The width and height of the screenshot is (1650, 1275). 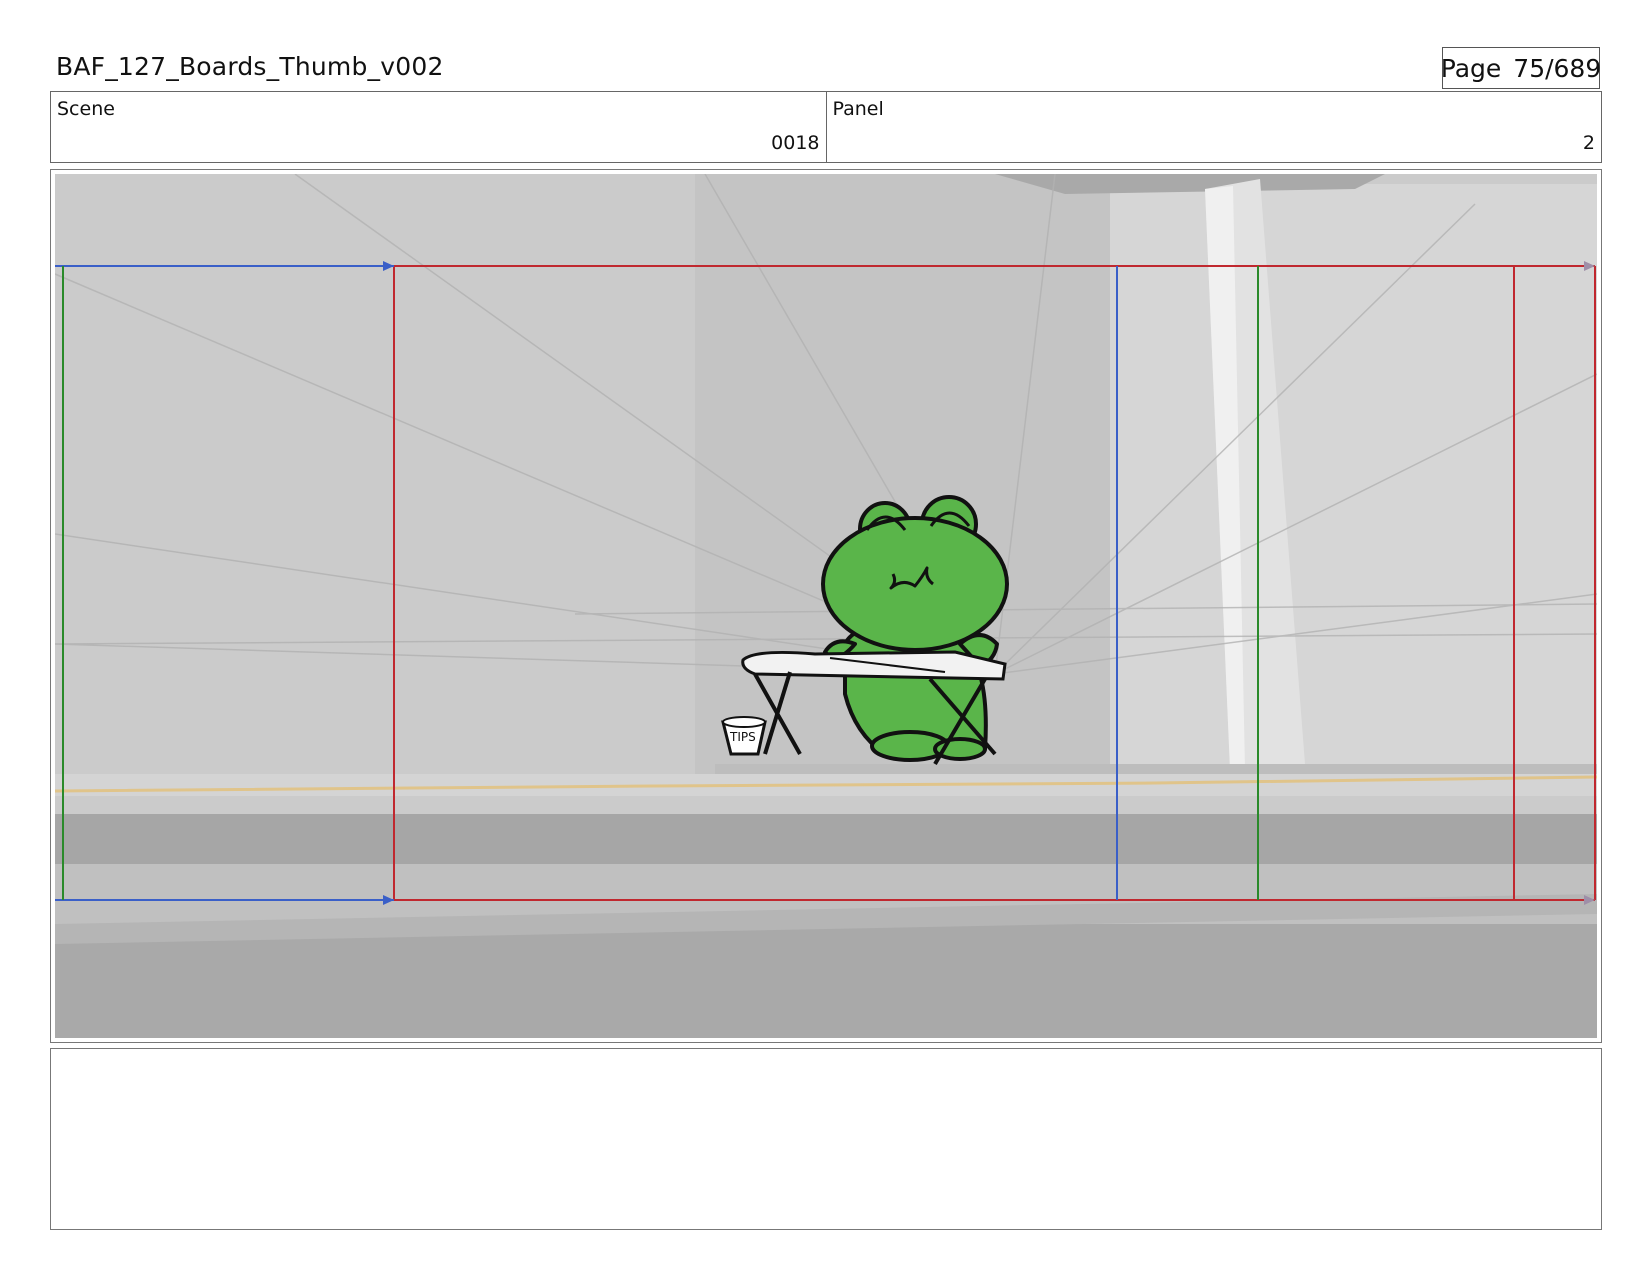 What do you see at coordinates (438, 127) in the screenshot?
I see `scene-cell: Scene 0018` at bounding box center [438, 127].